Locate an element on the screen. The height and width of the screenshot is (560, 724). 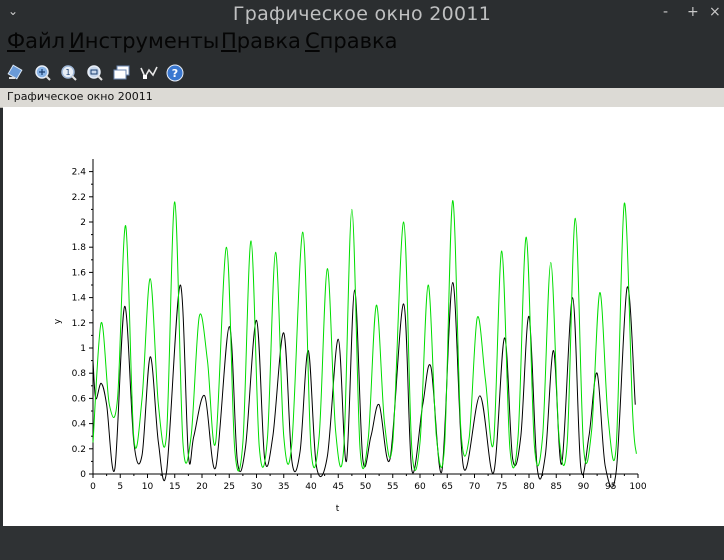
menu-tools: Инструменты is located at coordinates (144, 41).